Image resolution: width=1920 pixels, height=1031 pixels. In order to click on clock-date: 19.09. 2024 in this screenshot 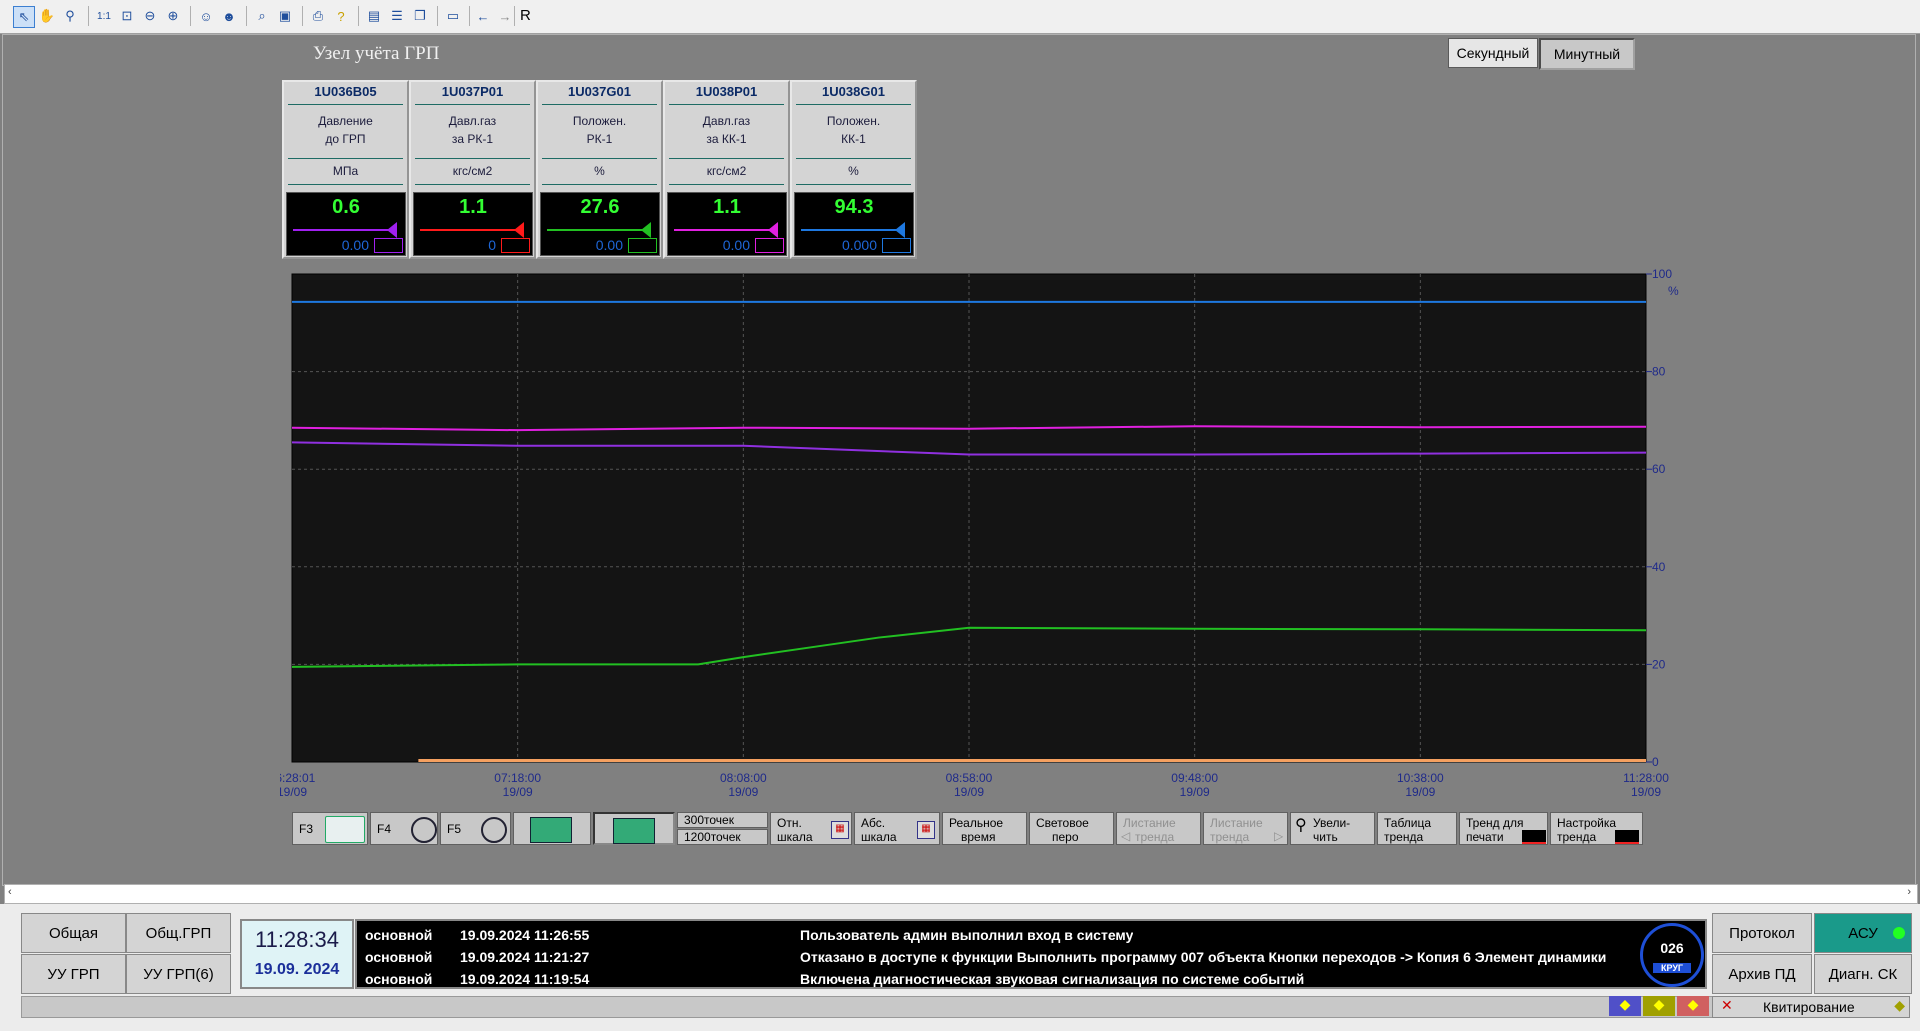, I will do `click(297, 969)`.